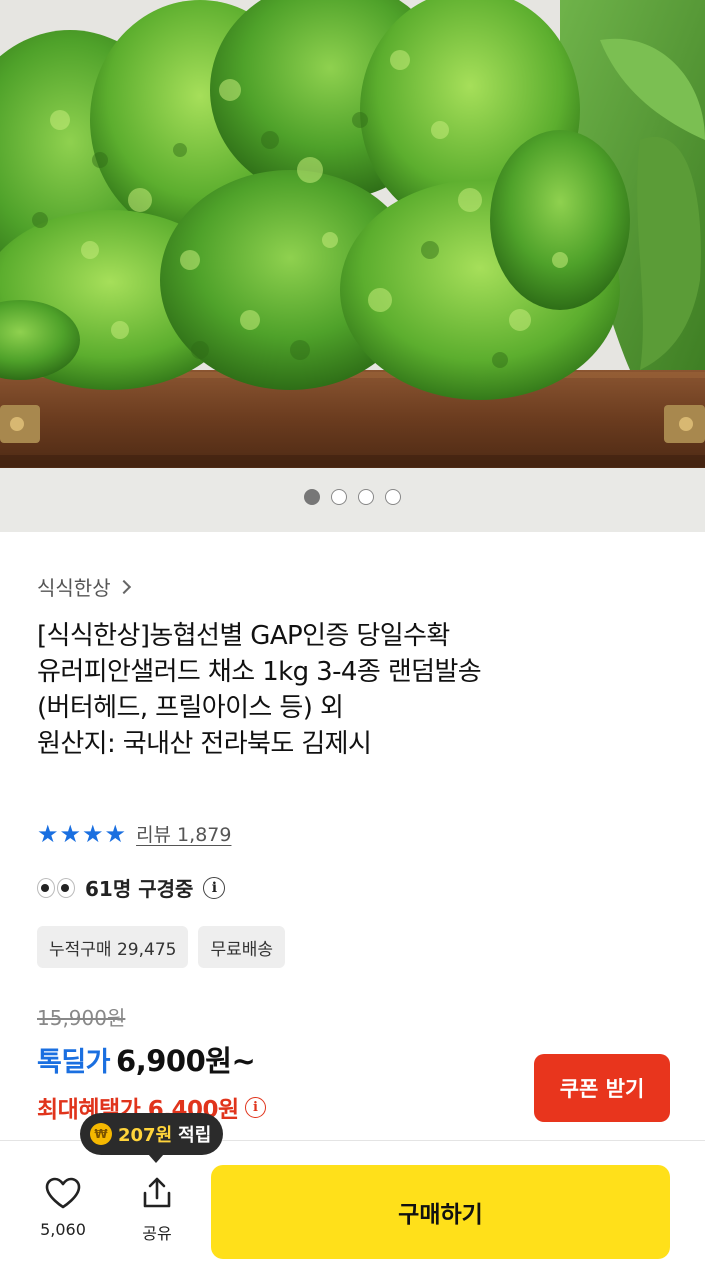  I want to click on product-title-line: [식식한상]농협선별 GAP인증 당일수확, so click(243, 636).